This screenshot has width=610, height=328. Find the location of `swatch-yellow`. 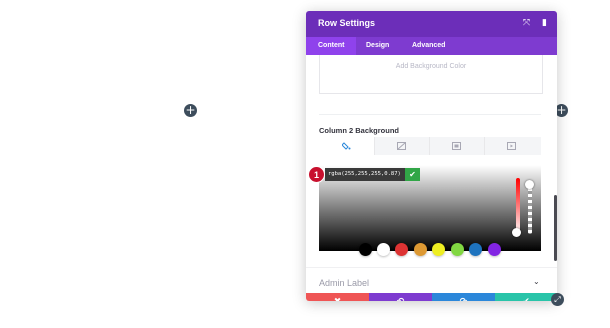

swatch-yellow is located at coordinates (438, 249).